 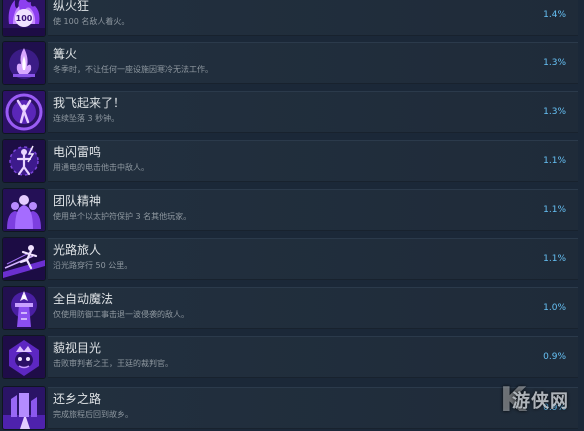 What do you see at coordinates (122, 216) in the screenshot?
I see `achievement-description: 使用单个以太护符保护 3 名其他玩家。` at bounding box center [122, 216].